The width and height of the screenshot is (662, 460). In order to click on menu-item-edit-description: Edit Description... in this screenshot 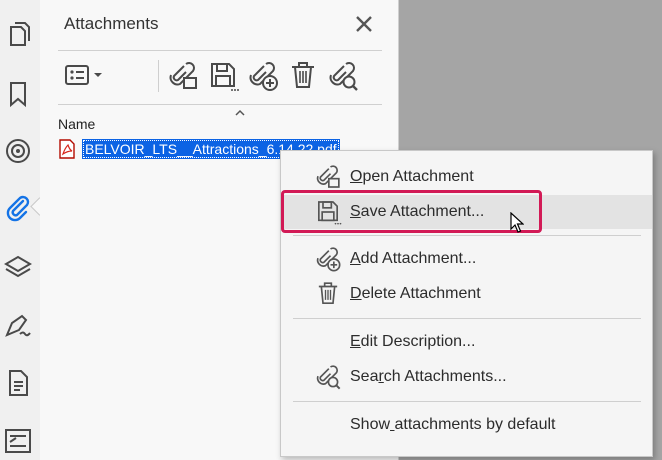, I will do `click(466, 342)`.